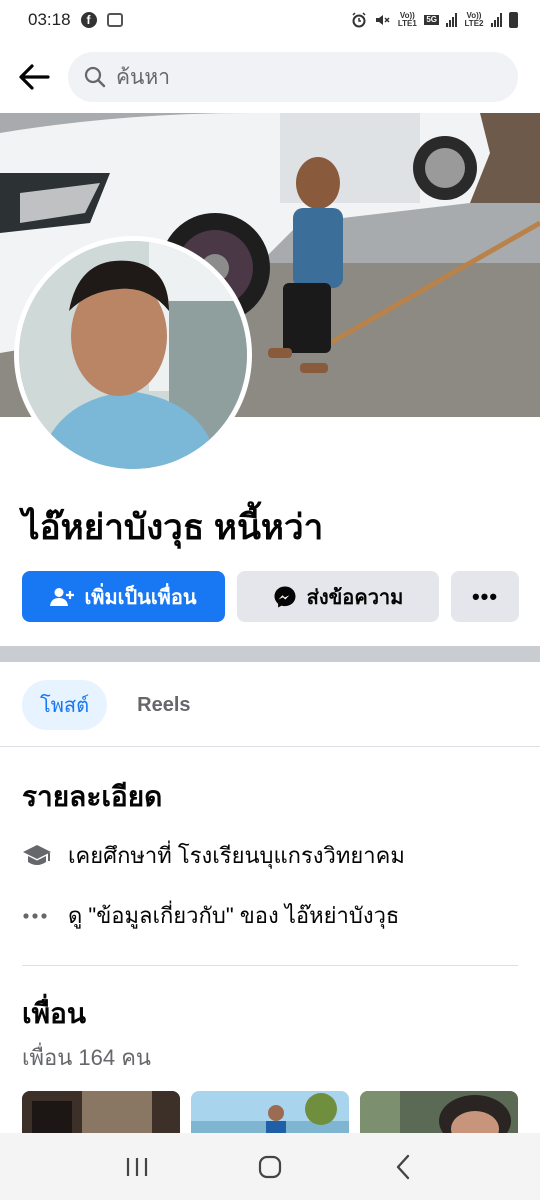  What do you see at coordinates (270, 746) in the screenshot?
I see `tabs-divider` at bounding box center [270, 746].